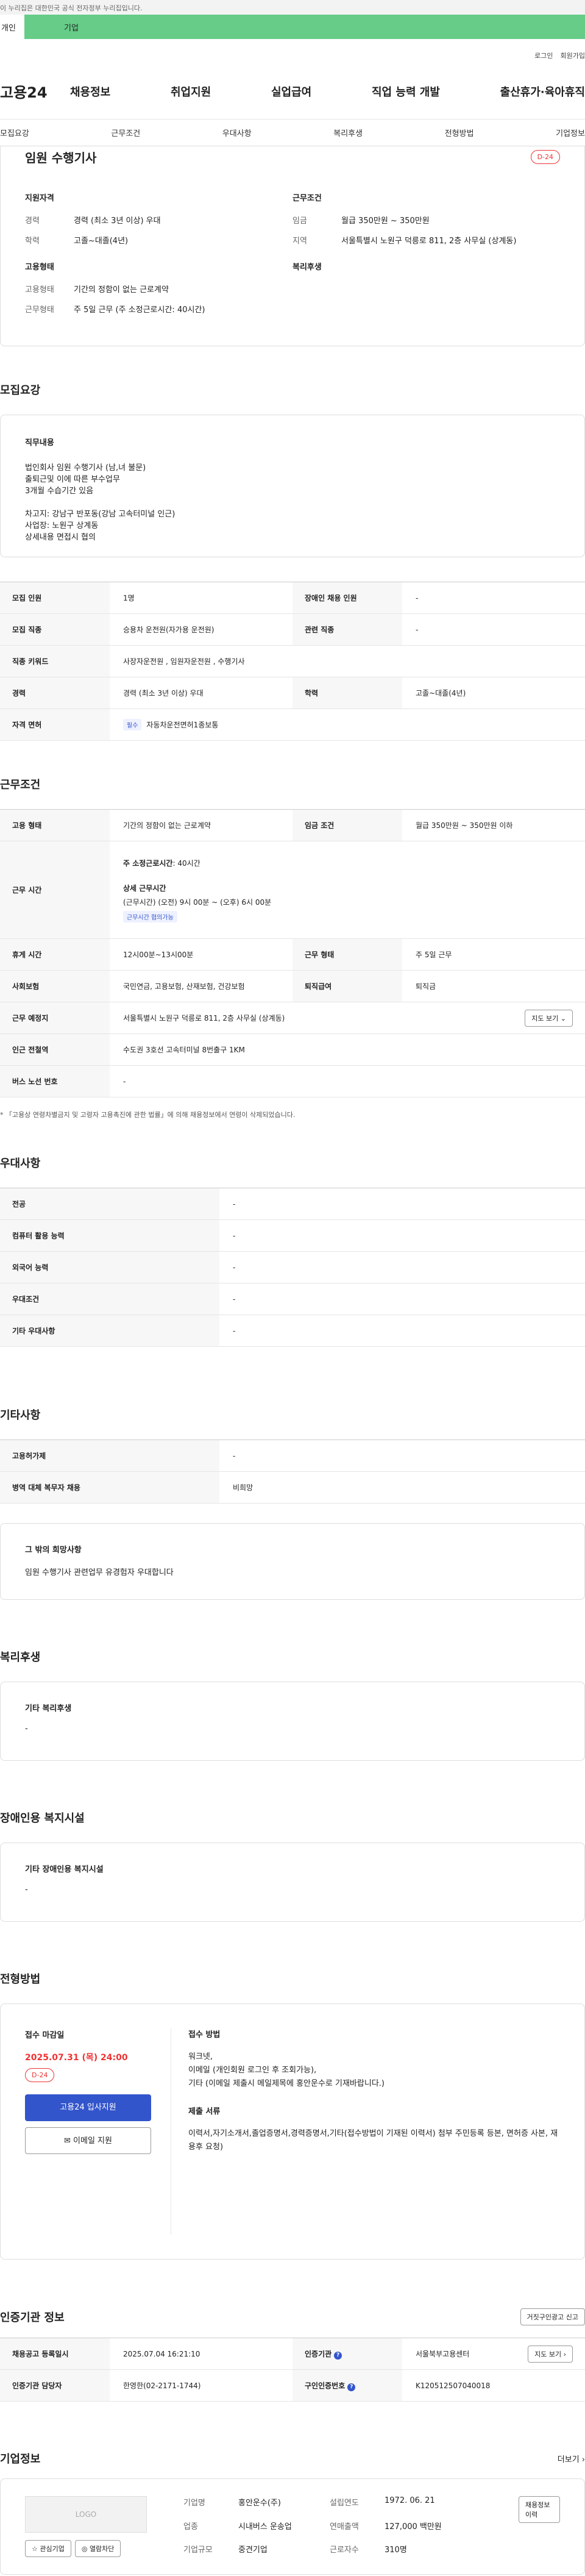 This screenshot has width=585, height=2576. Describe the element at coordinates (286, 2083) in the screenshot. I see `method-line: 기타 (이메일 제출시 메일제목에 홍안운수로 기재바랍니다.)` at that location.